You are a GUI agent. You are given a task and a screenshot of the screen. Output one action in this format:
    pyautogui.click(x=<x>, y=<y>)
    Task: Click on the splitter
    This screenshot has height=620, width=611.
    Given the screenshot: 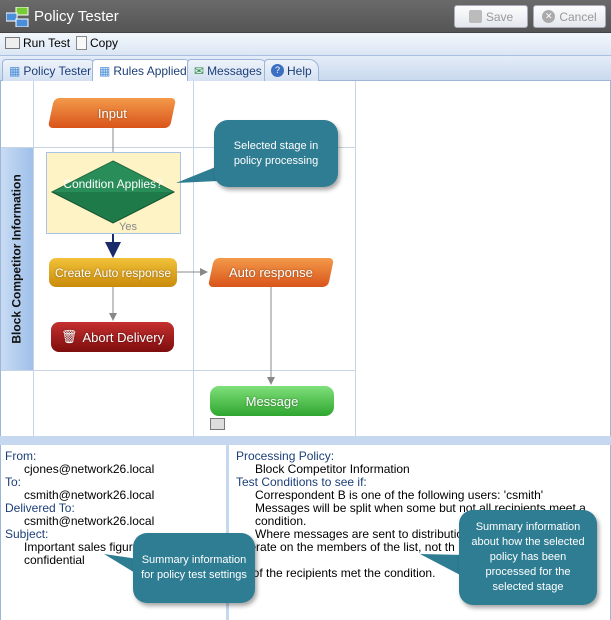 What is the action you would take?
    pyautogui.click(x=305, y=440)
    